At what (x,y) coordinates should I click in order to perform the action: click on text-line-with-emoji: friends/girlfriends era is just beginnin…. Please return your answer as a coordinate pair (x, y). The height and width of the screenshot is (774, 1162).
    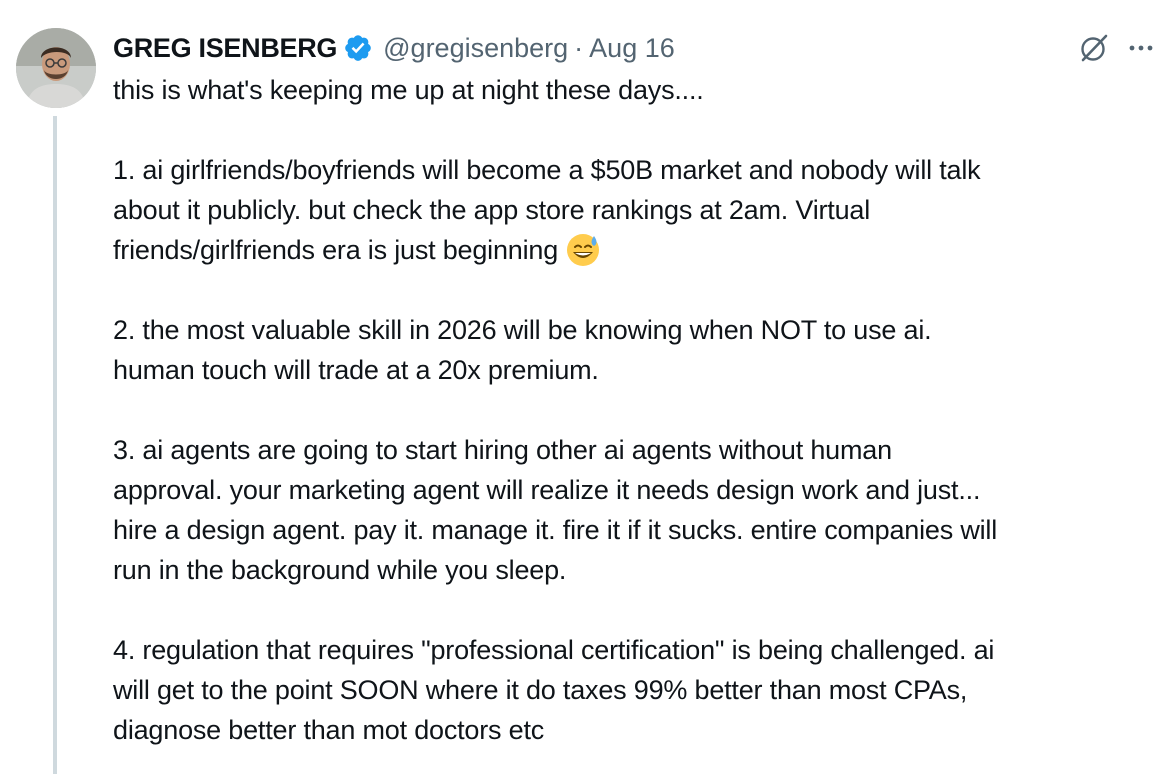
    Looking at the image, I should click on (633, 250).